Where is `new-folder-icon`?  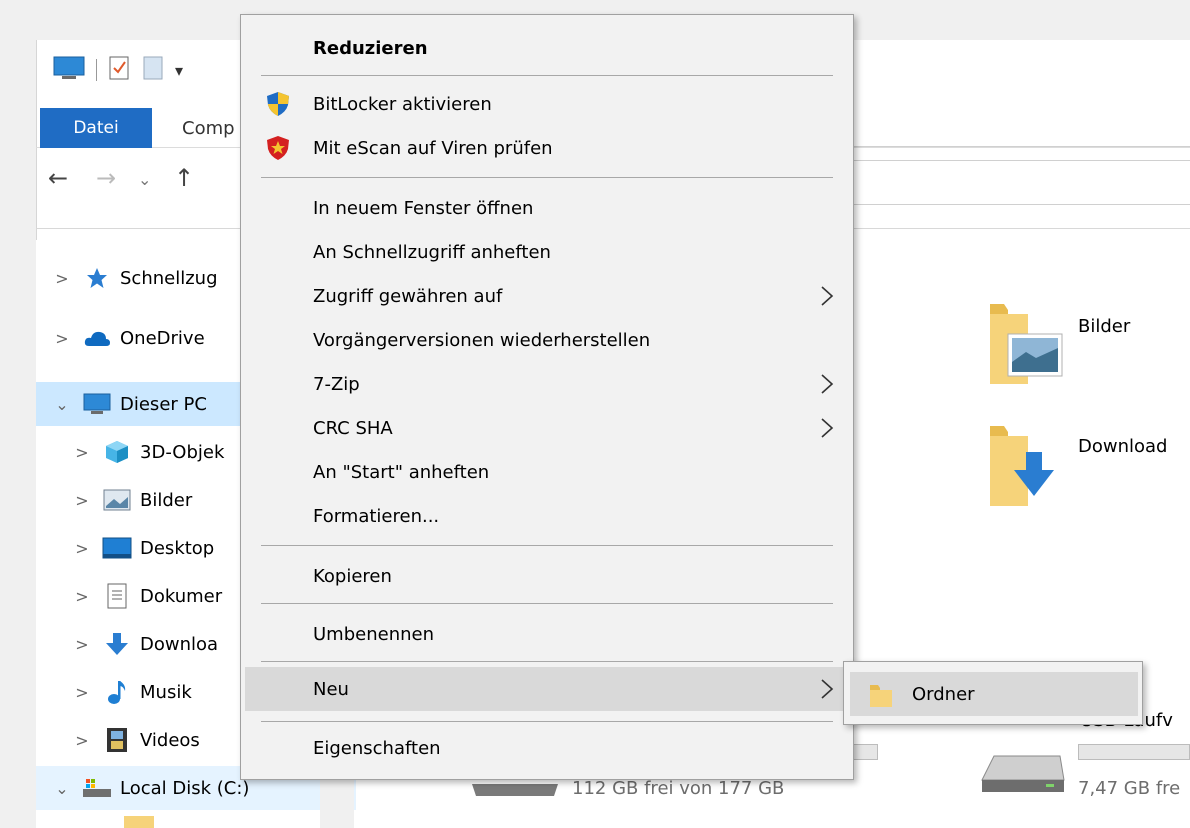
new-folder-icon is located at coordinates (153, 70).